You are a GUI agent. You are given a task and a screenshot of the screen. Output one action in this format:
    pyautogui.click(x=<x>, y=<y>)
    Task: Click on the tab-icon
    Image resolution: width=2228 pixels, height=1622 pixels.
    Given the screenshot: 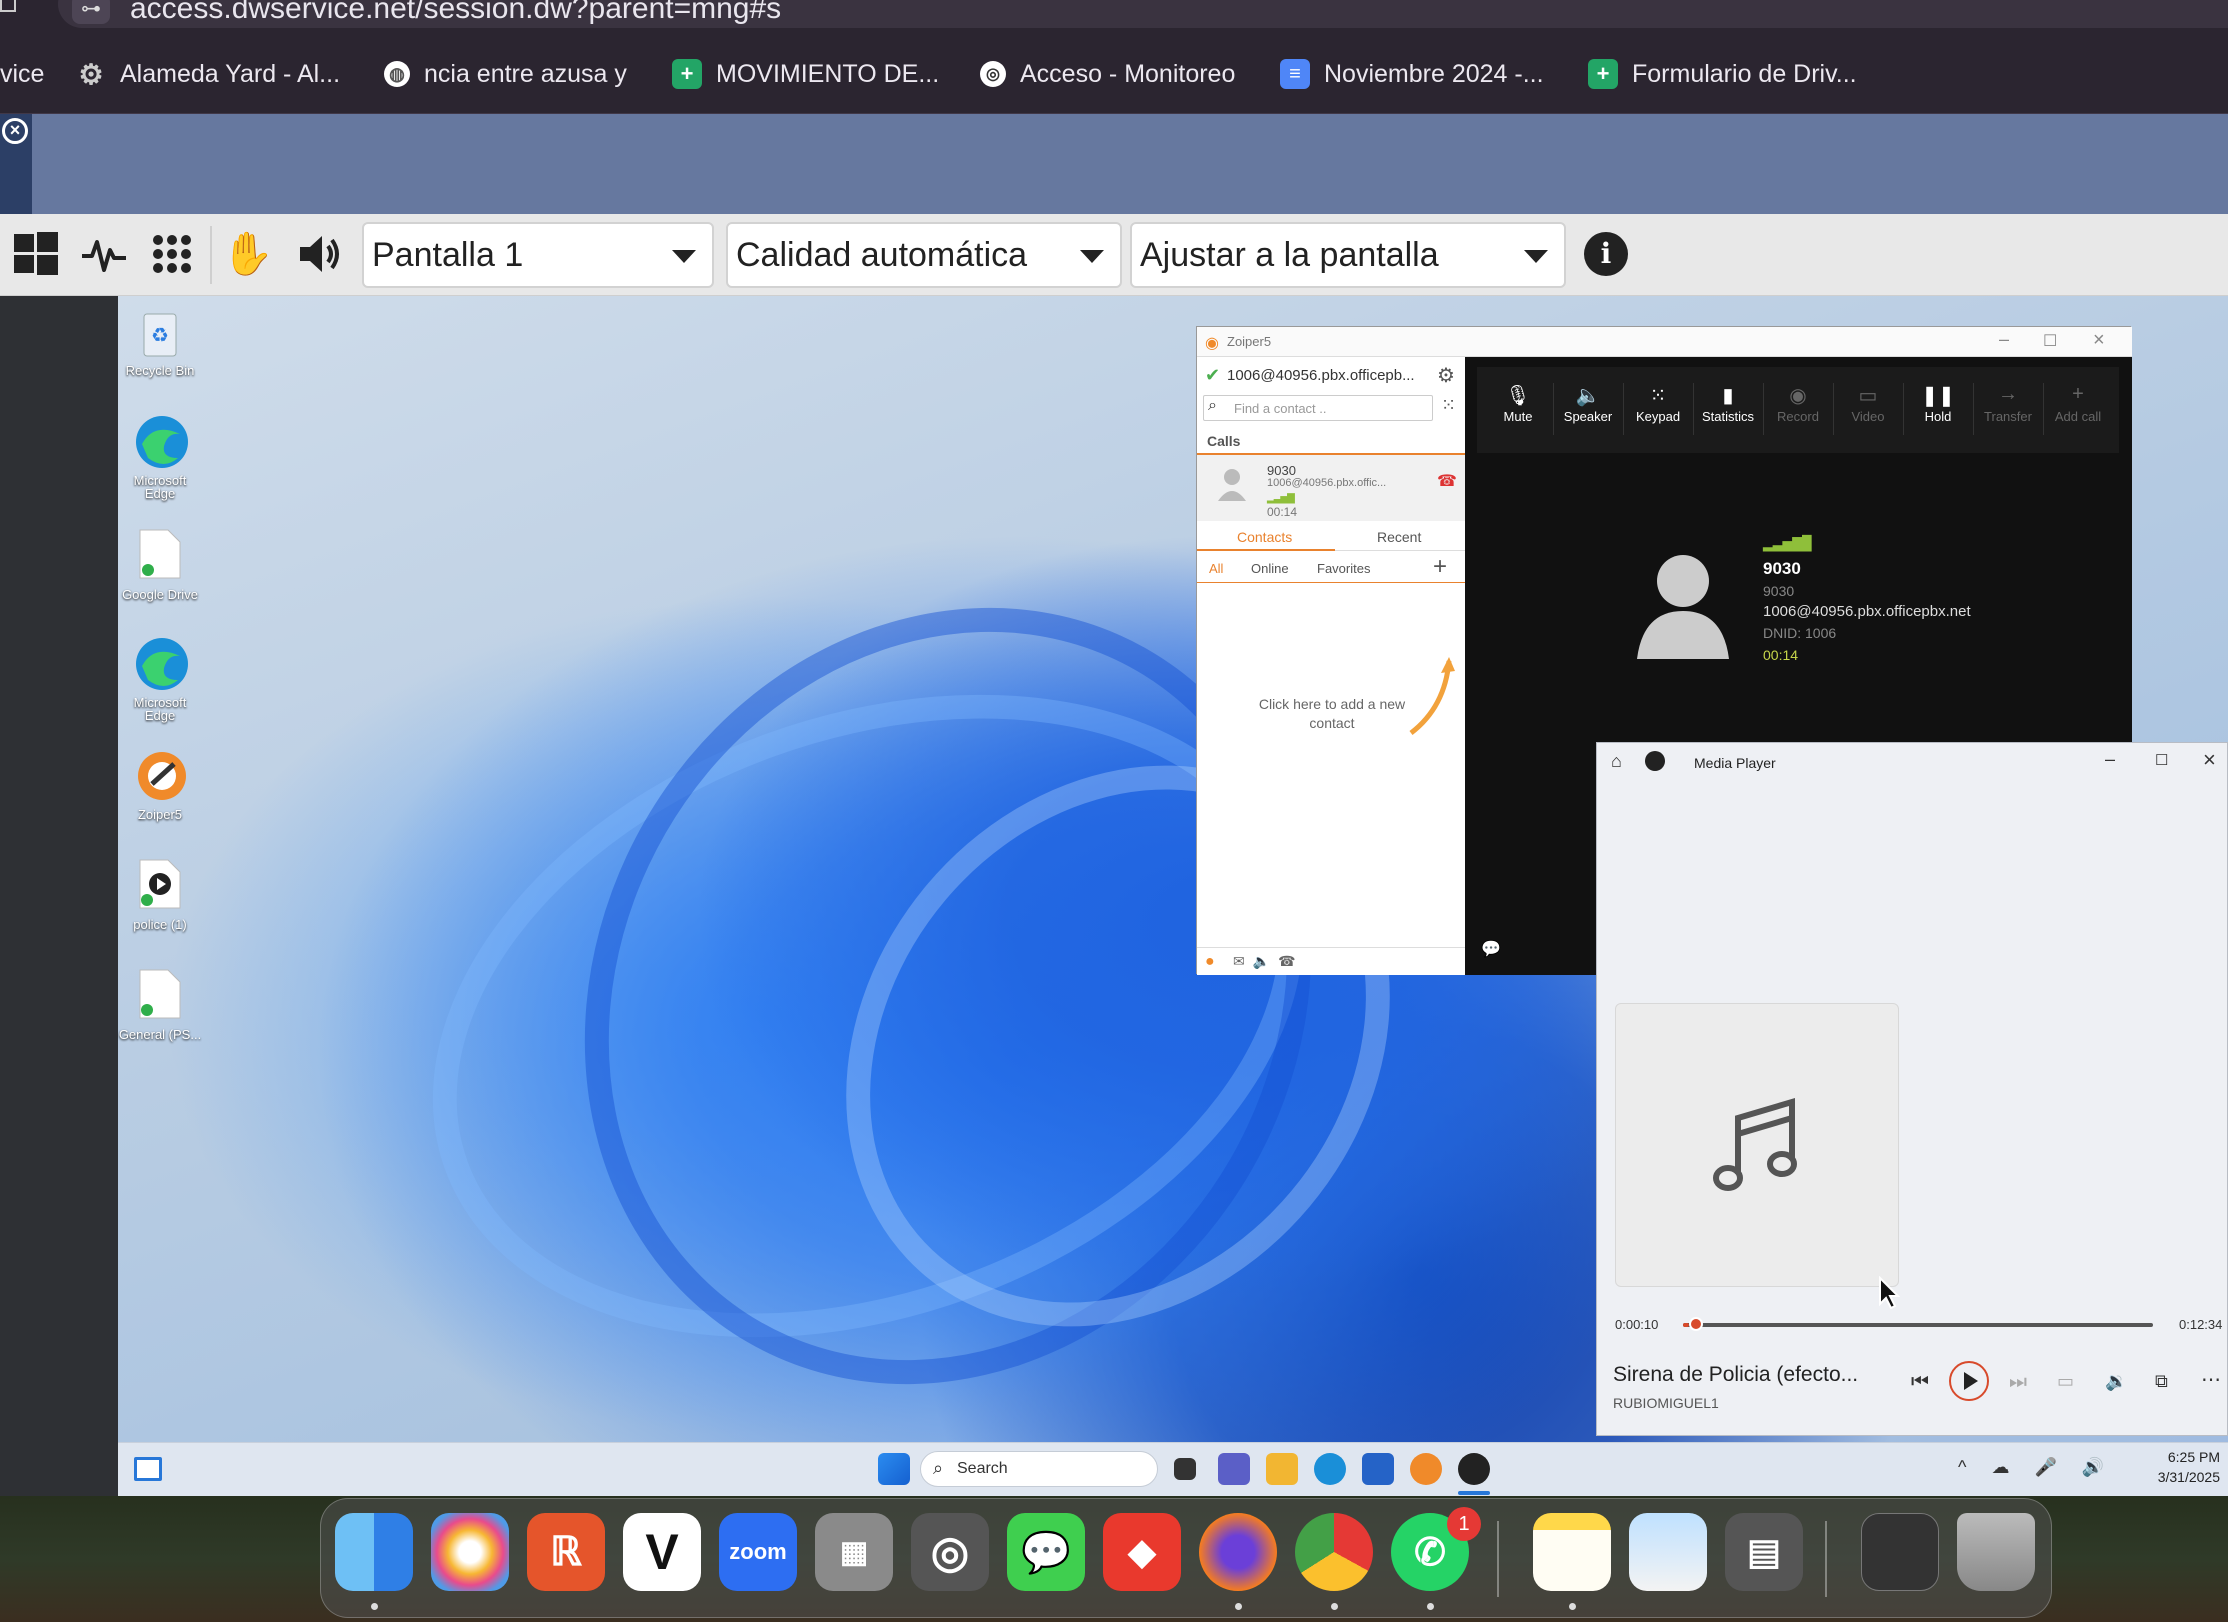 What is the action you would take?
    pyautogui.click(x=8, y=6)
    